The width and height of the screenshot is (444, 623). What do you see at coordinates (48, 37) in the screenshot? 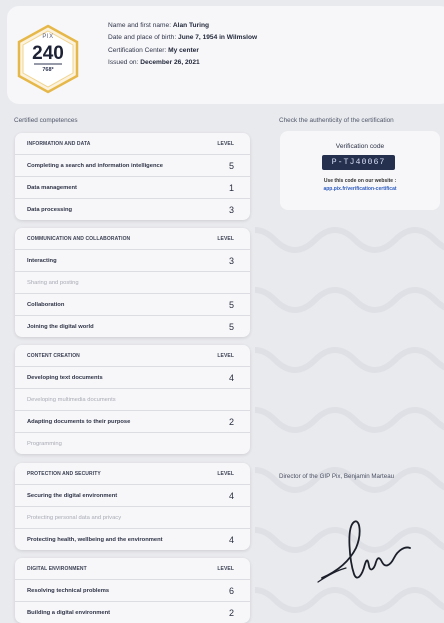
I see `badge-brand: PIX` at bounding box center [48, 37].